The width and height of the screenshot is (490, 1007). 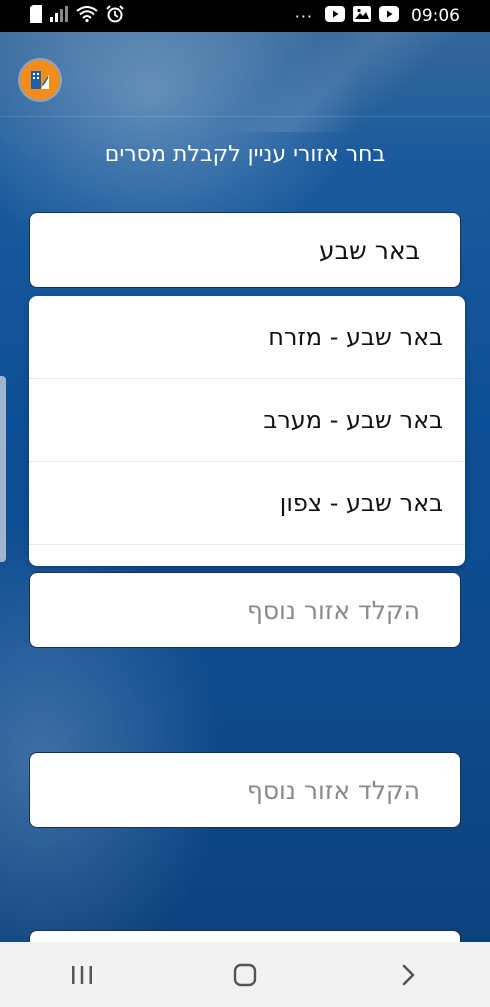 I want to click on status-icons-right: ··· 09:06, so click(x=377, y=16).